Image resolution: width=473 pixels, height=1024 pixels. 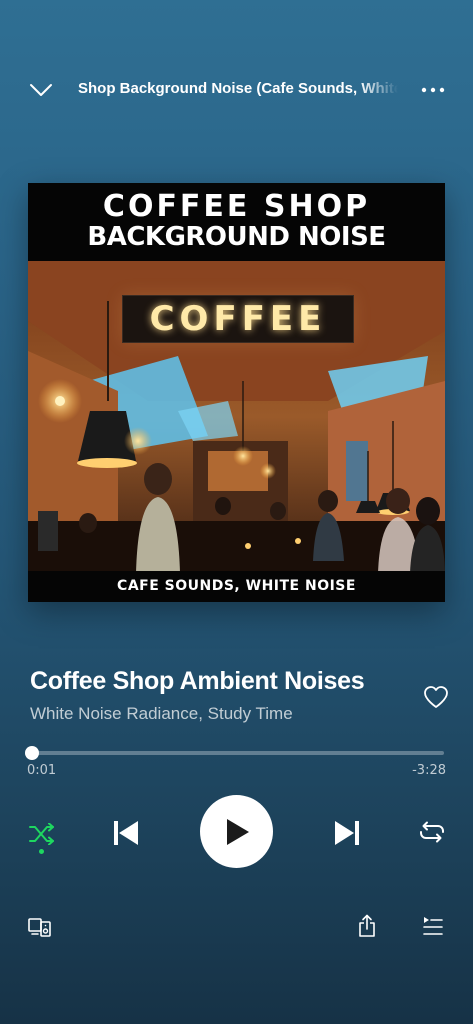 What do you see at coordinates (236, 206) in the screenshot?
I see `album-art-title-line1: COFFEE SHOP` at bounding box center [236, 206].